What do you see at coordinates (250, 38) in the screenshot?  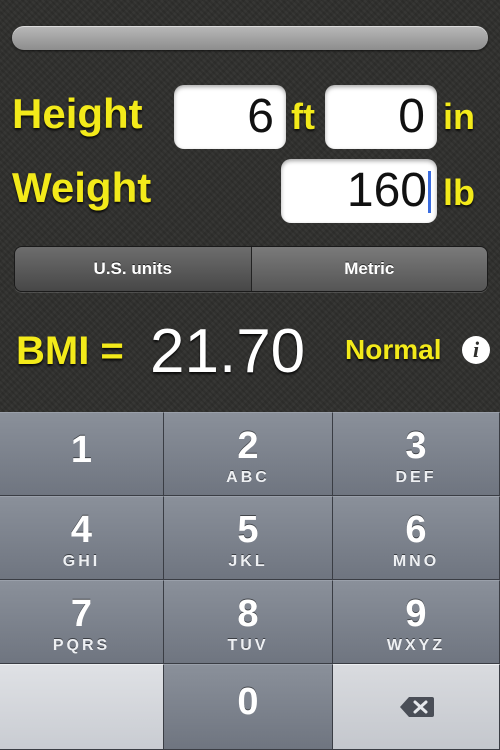 I see `top-bar` at bounding box center [250, 38].